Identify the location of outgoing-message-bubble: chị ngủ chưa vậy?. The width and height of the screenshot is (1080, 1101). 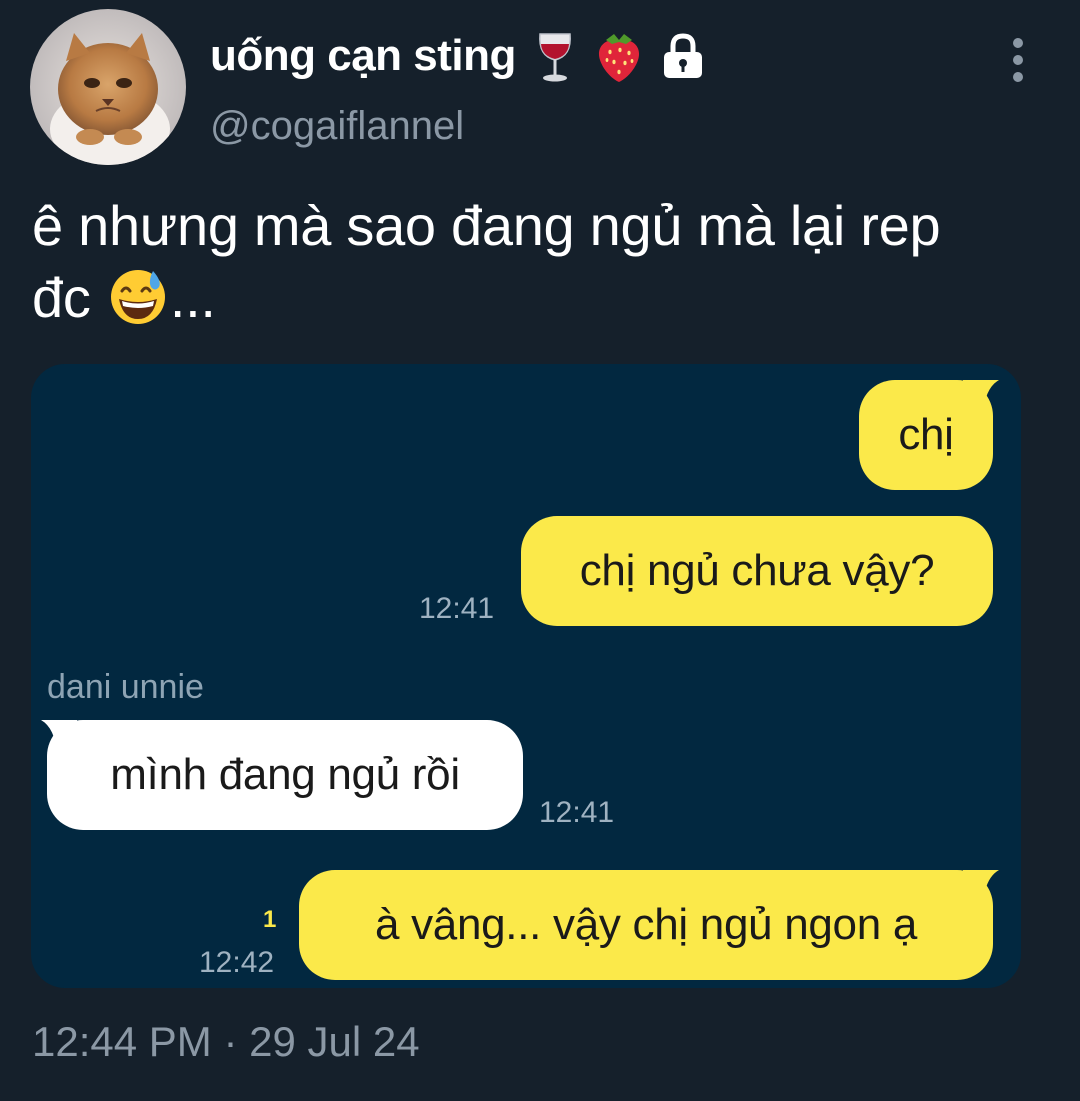
(757, 571).